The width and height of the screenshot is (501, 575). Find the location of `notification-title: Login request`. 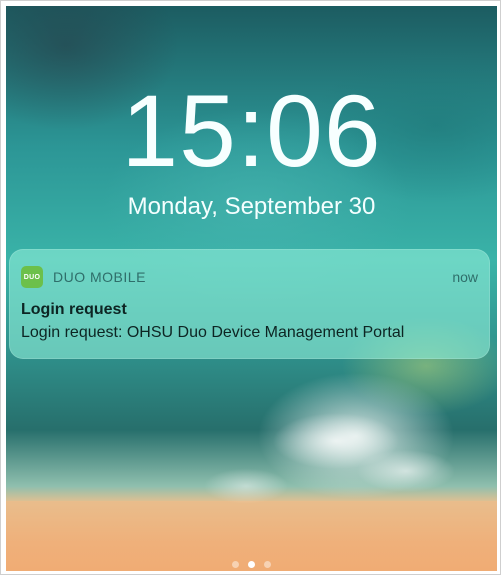

notification-title: Login request is located at coordinates (74, 309).